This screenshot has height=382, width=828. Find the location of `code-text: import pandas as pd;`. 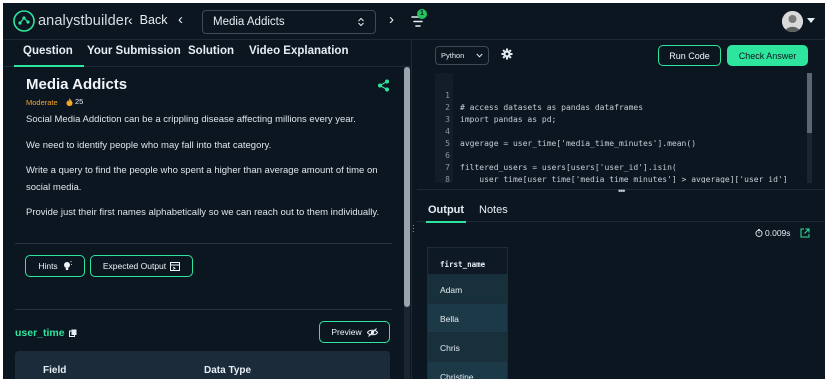

code-text: import pandas as pd; is located at coordinates (508, 119).